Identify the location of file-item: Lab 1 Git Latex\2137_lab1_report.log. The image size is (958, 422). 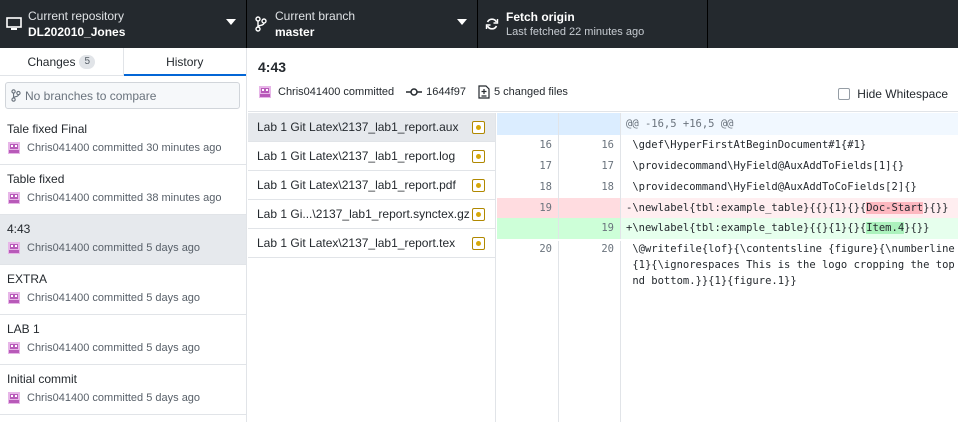
(371, 156).